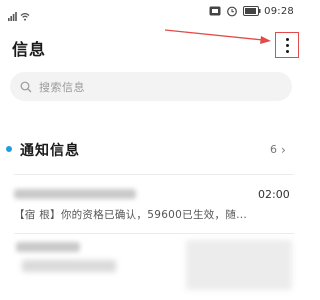  I want to click on status-bar: 09:28, so click(151, 11).